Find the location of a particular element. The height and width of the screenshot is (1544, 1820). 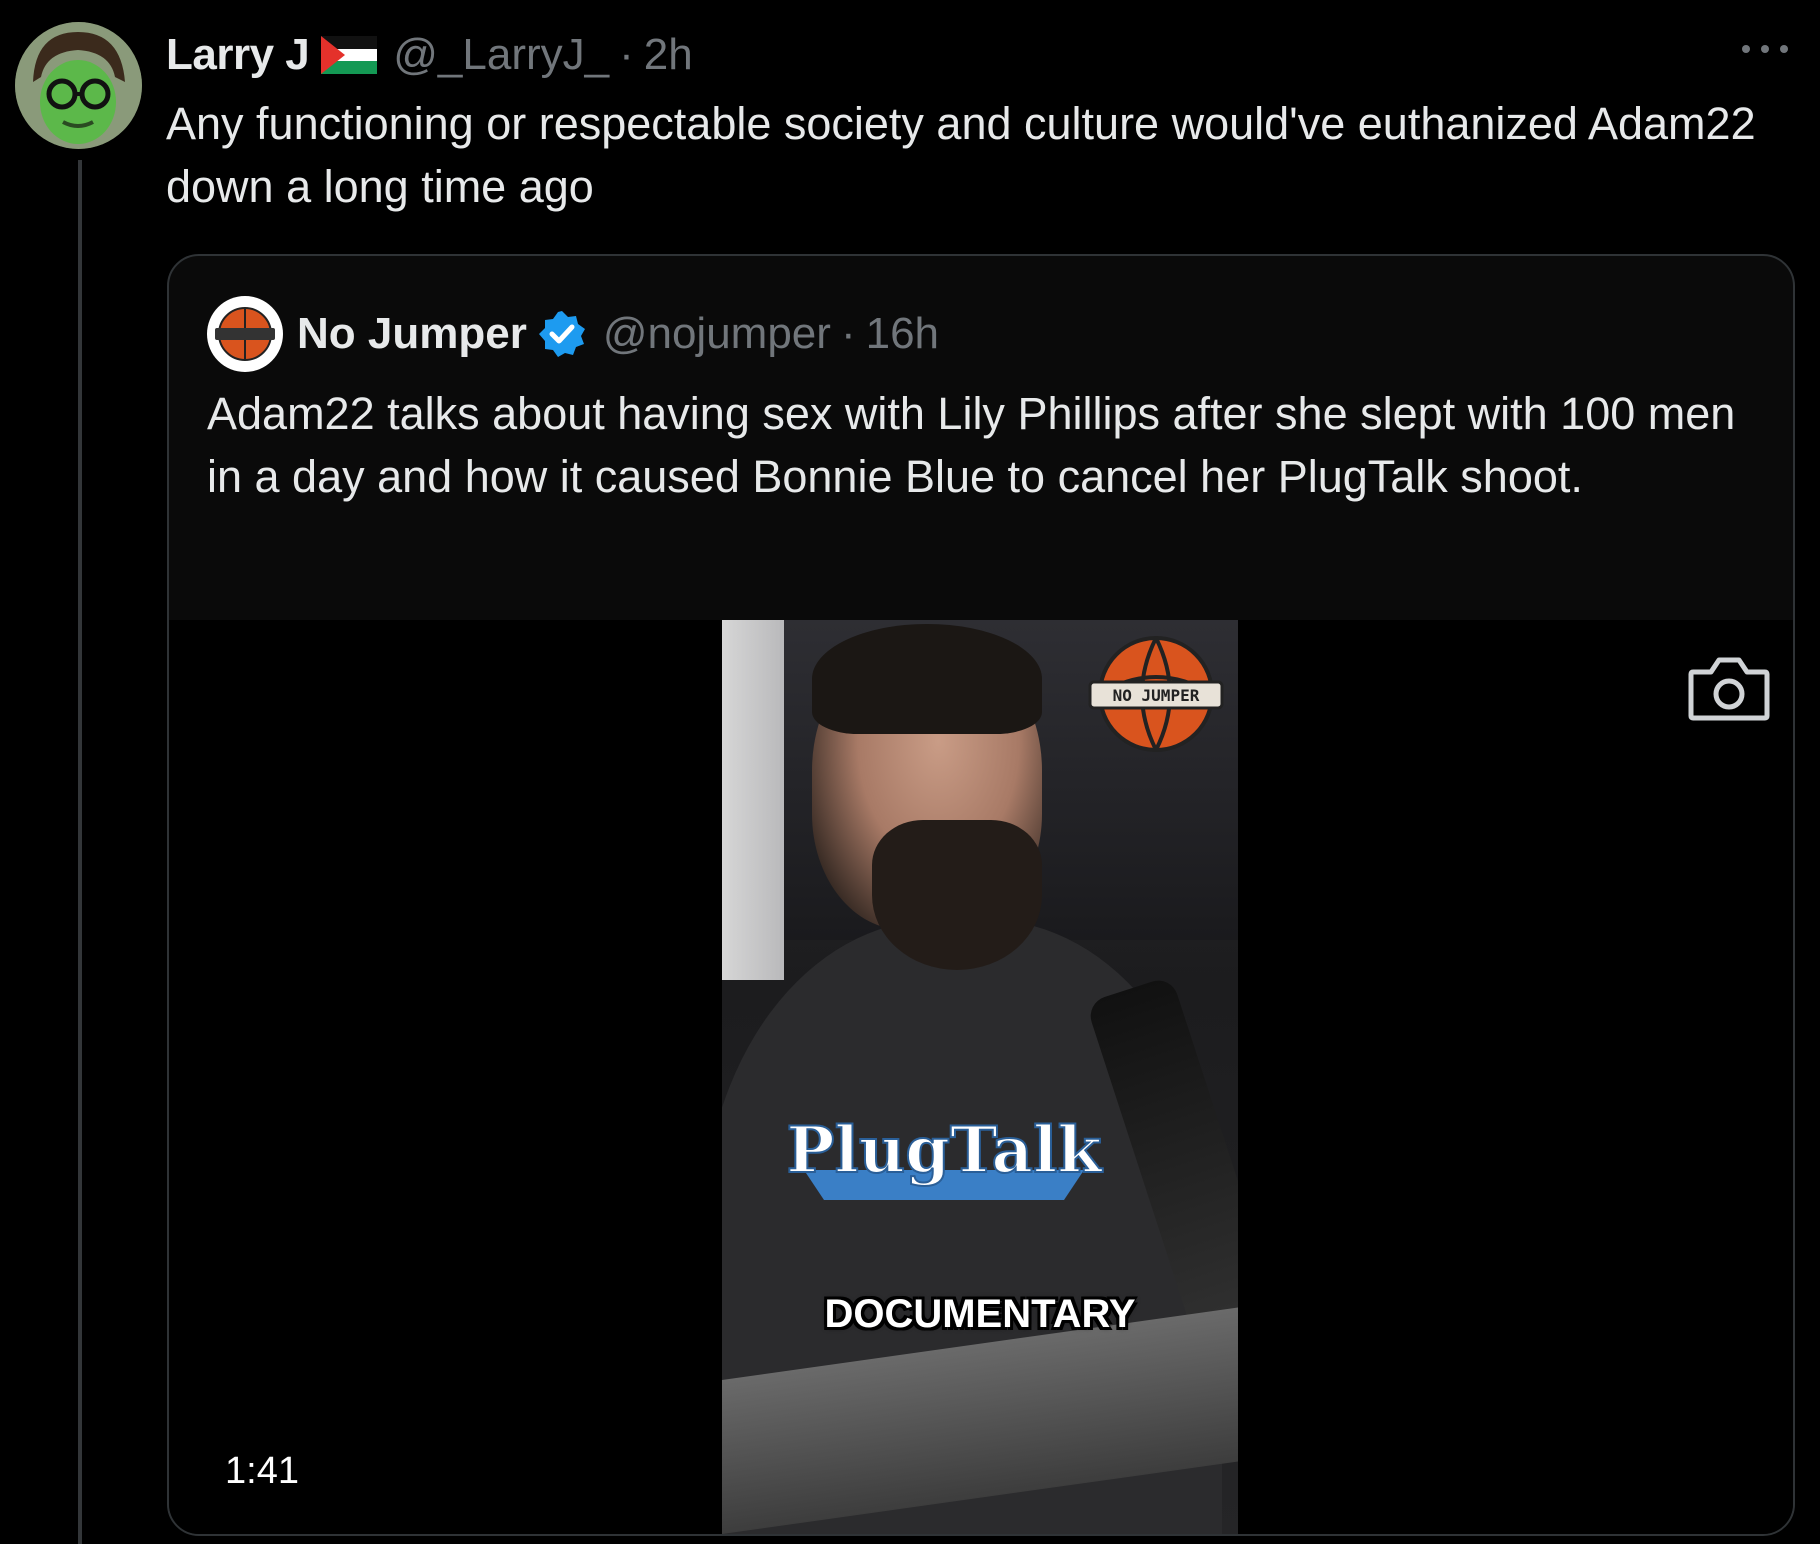

tweet-timestamp: 2h is located at coordinates (668, 55).